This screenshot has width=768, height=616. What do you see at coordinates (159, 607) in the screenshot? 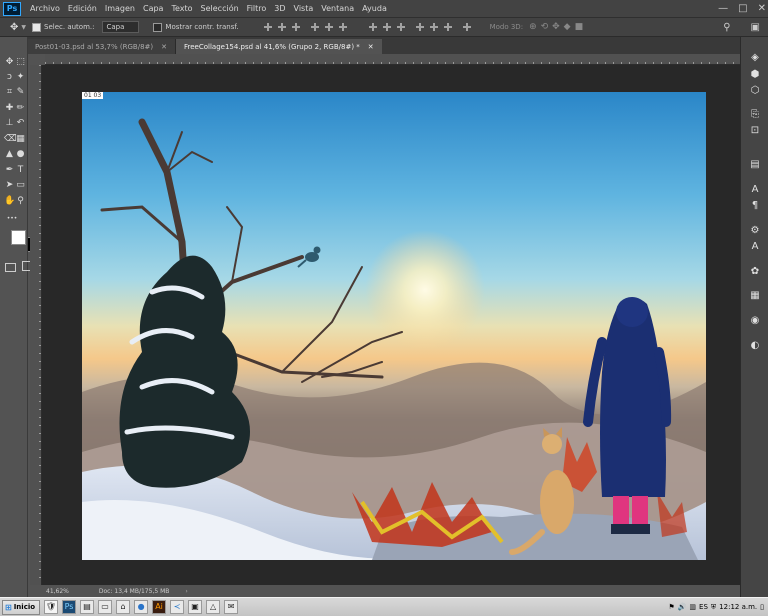
I see `illustrator-icon: Ai` at bounding box center [159, 607].